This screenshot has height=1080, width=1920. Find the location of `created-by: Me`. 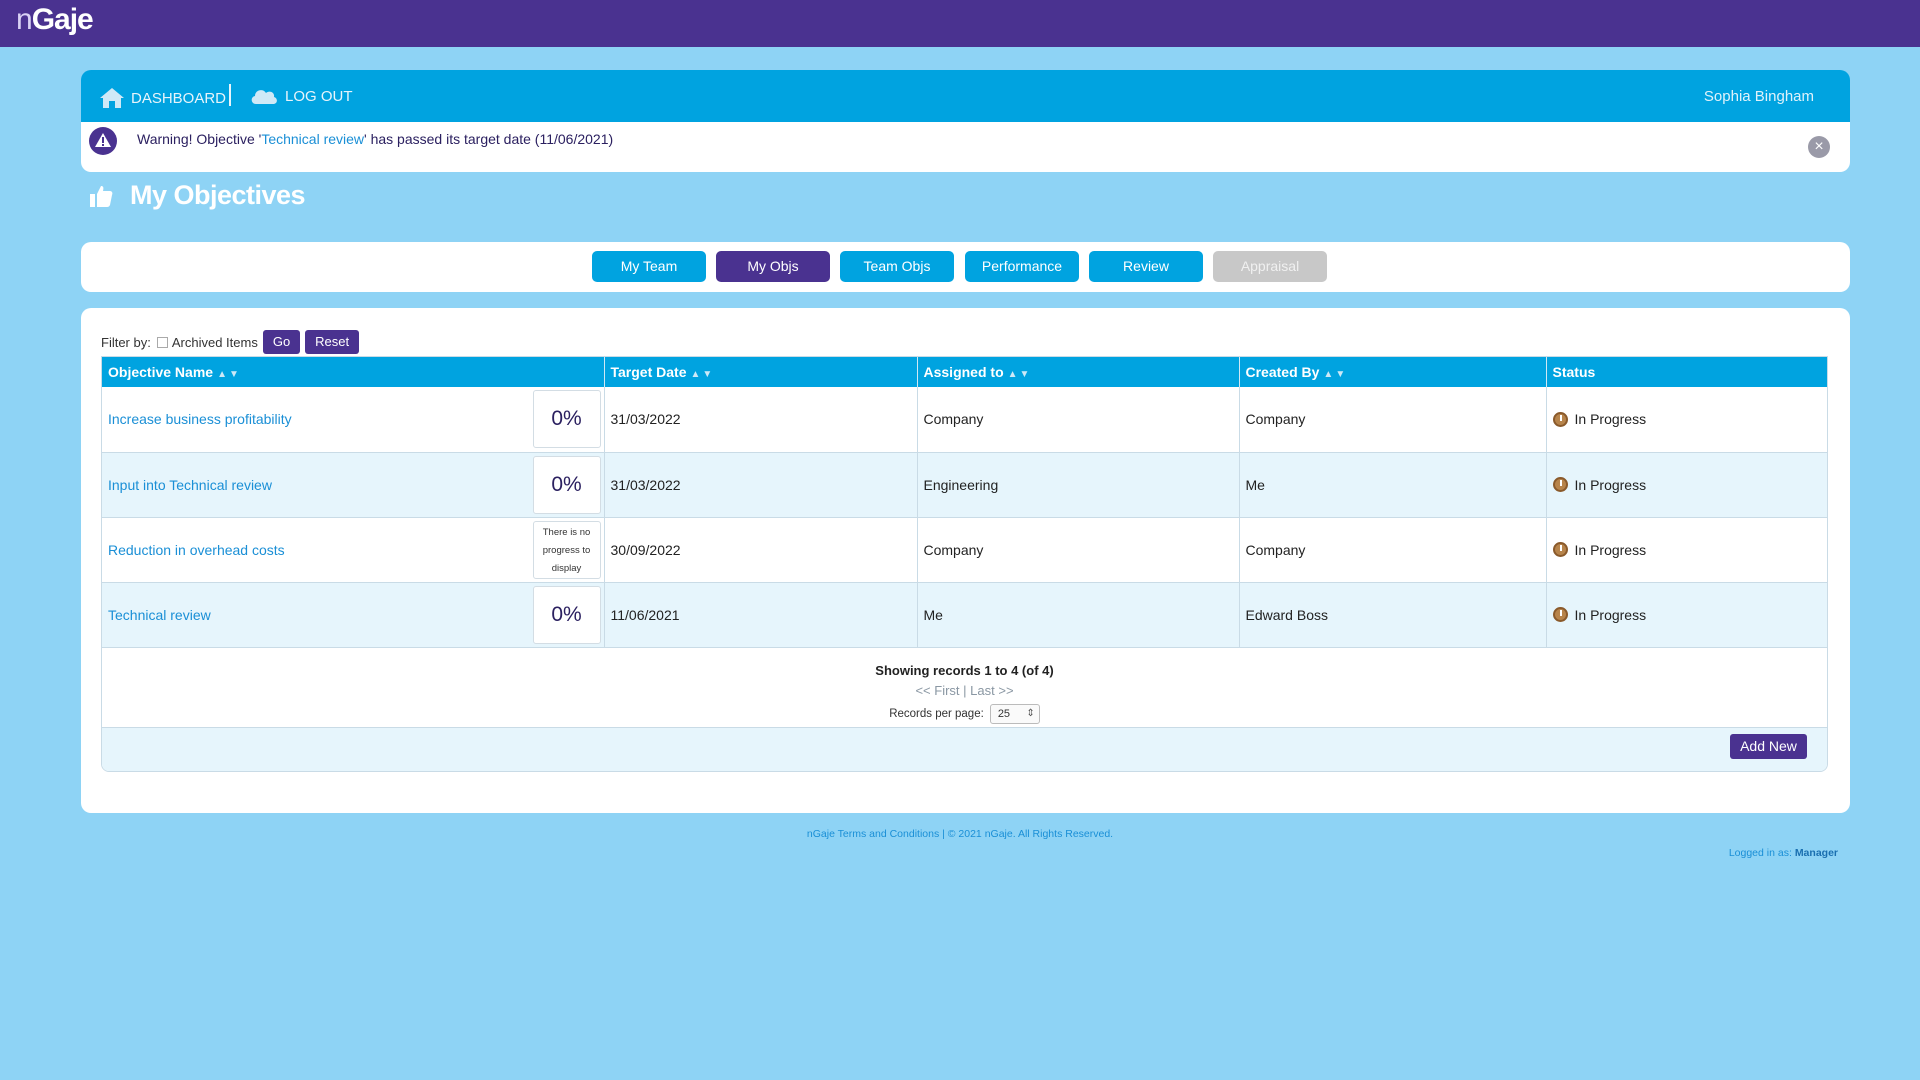

created-by: Me is located at coordinates (1393, 485).